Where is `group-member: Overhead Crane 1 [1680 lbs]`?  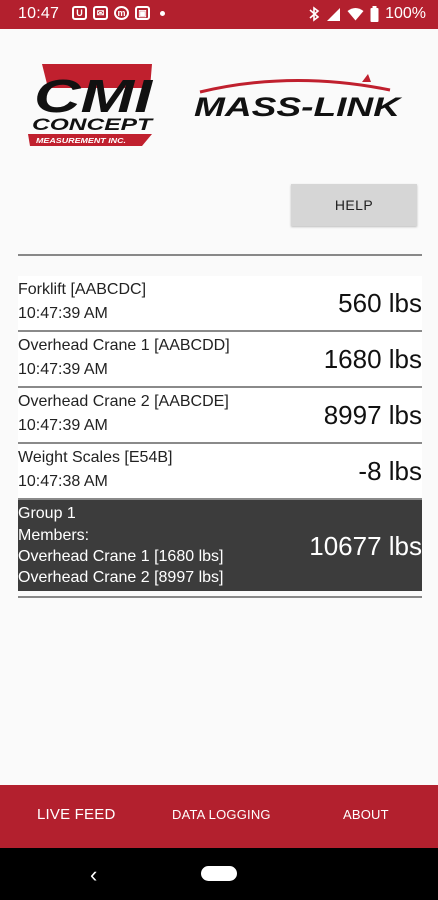
group-member: Overhead Crane 1 [1680 lbs] is located at coordinates (121, 556).